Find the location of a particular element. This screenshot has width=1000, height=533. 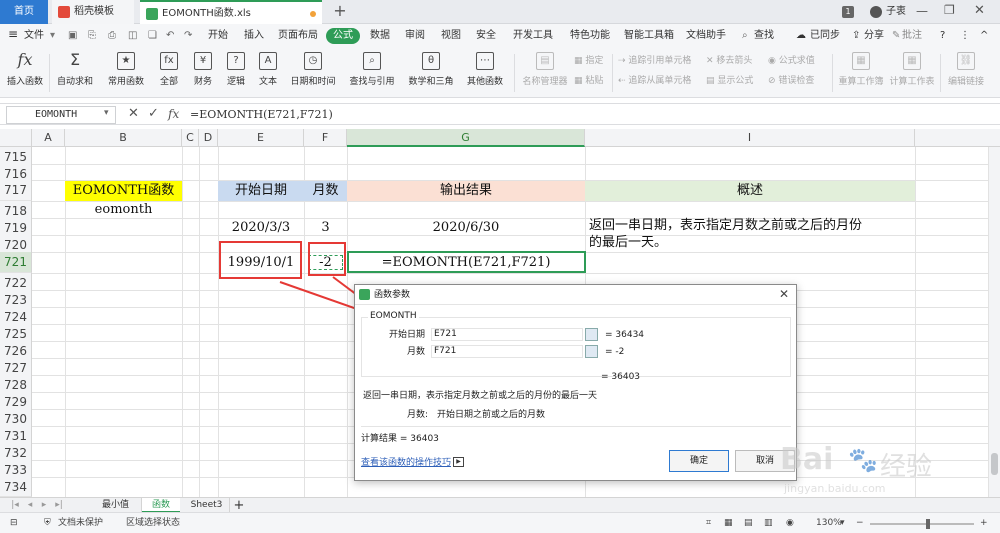

close-icon: ✕ is located at coordinates (784, 294).